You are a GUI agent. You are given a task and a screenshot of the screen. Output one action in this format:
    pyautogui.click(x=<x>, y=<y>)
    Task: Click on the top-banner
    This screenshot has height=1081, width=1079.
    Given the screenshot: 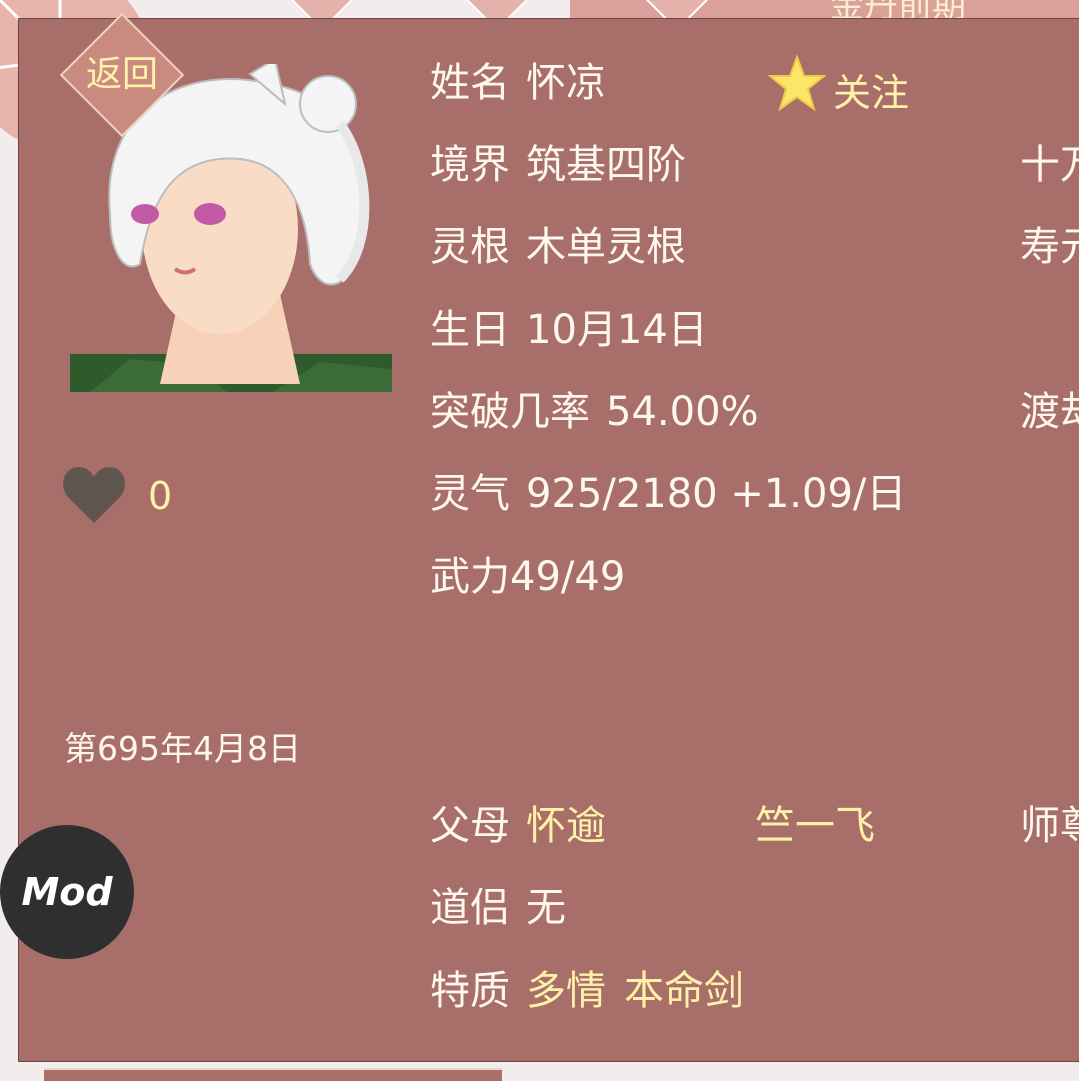 What is the action you would take?
    pyautogui.click(x=824, y=9)
    